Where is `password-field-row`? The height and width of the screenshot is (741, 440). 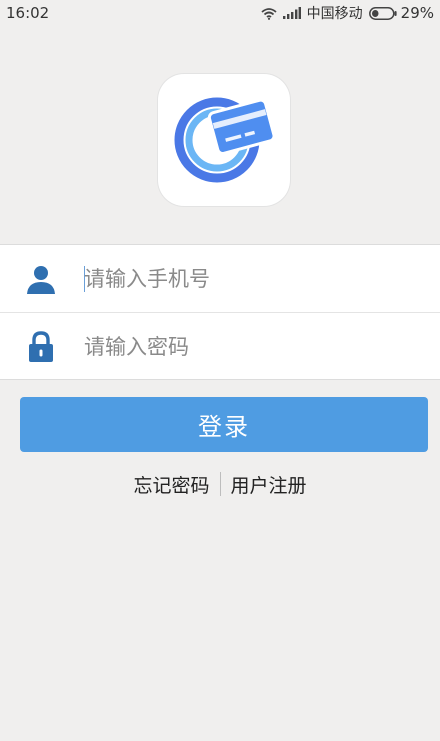 password-field-row is located at coordinates (220, 346).